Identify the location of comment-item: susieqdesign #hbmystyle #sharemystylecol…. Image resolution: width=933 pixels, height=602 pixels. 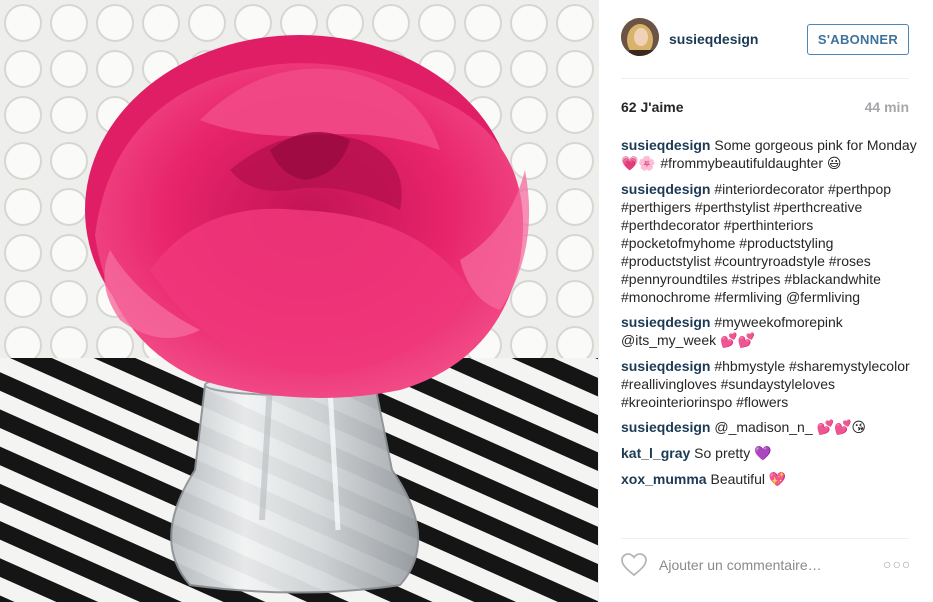
(769, 384).